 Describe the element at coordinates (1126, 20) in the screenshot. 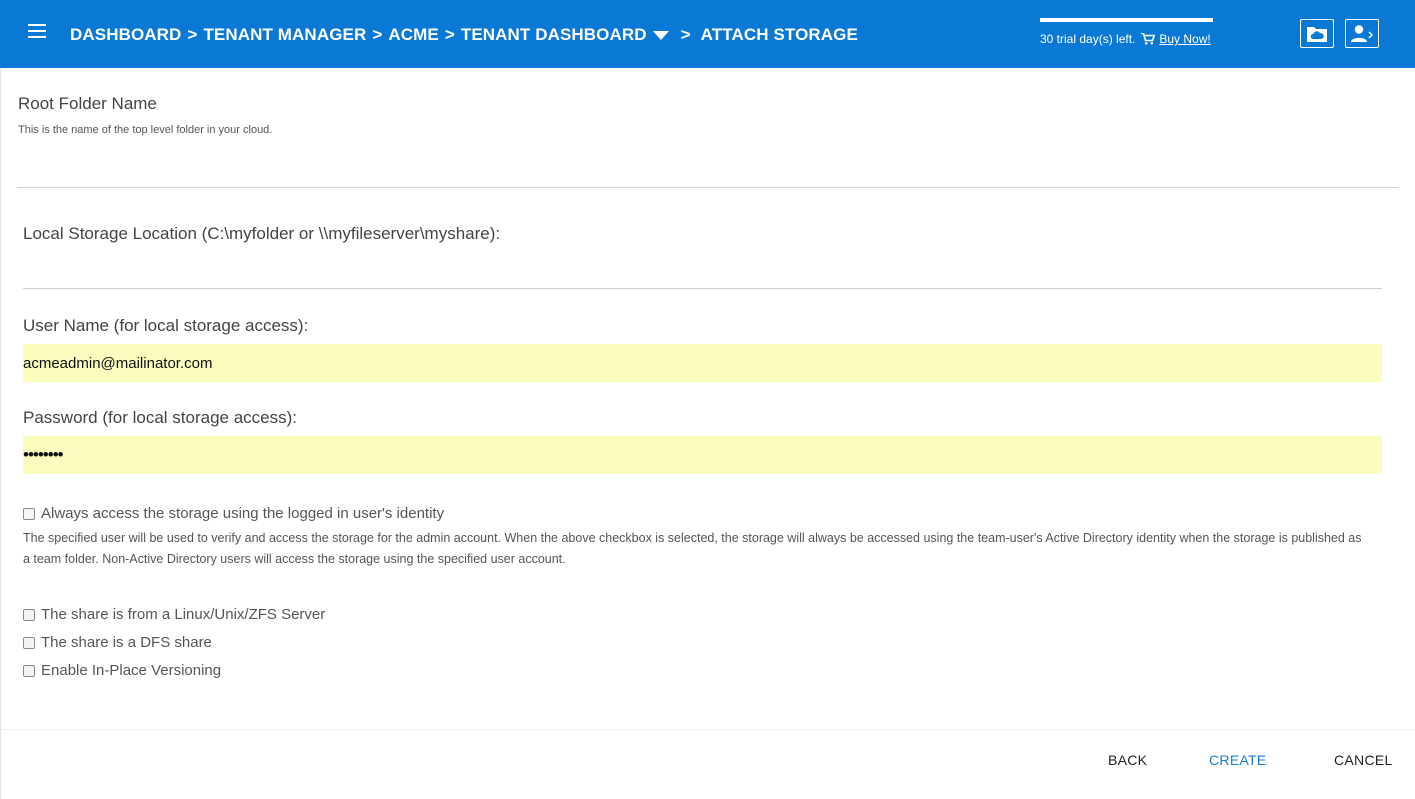

I see `trial-progress-bar` at that location.